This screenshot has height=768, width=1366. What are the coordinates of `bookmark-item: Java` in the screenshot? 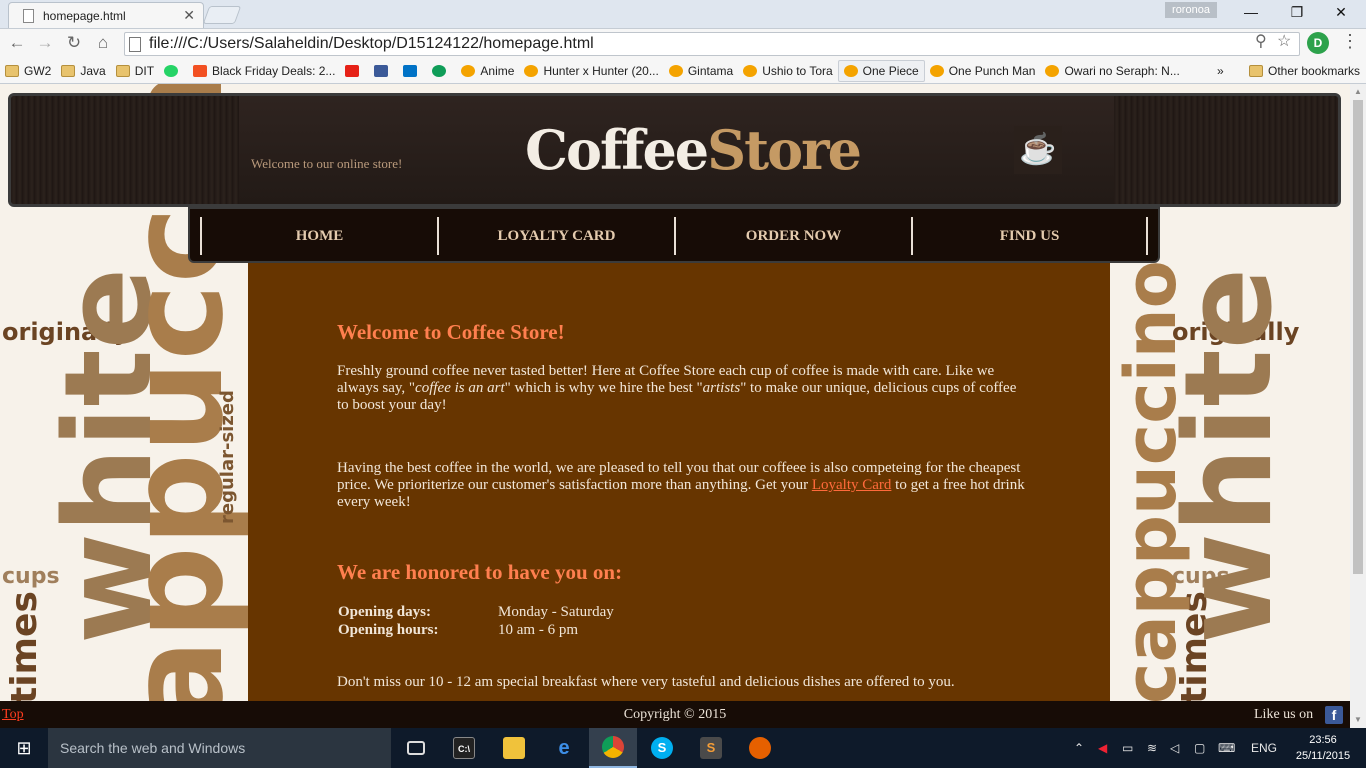 It's located at (83, 71).